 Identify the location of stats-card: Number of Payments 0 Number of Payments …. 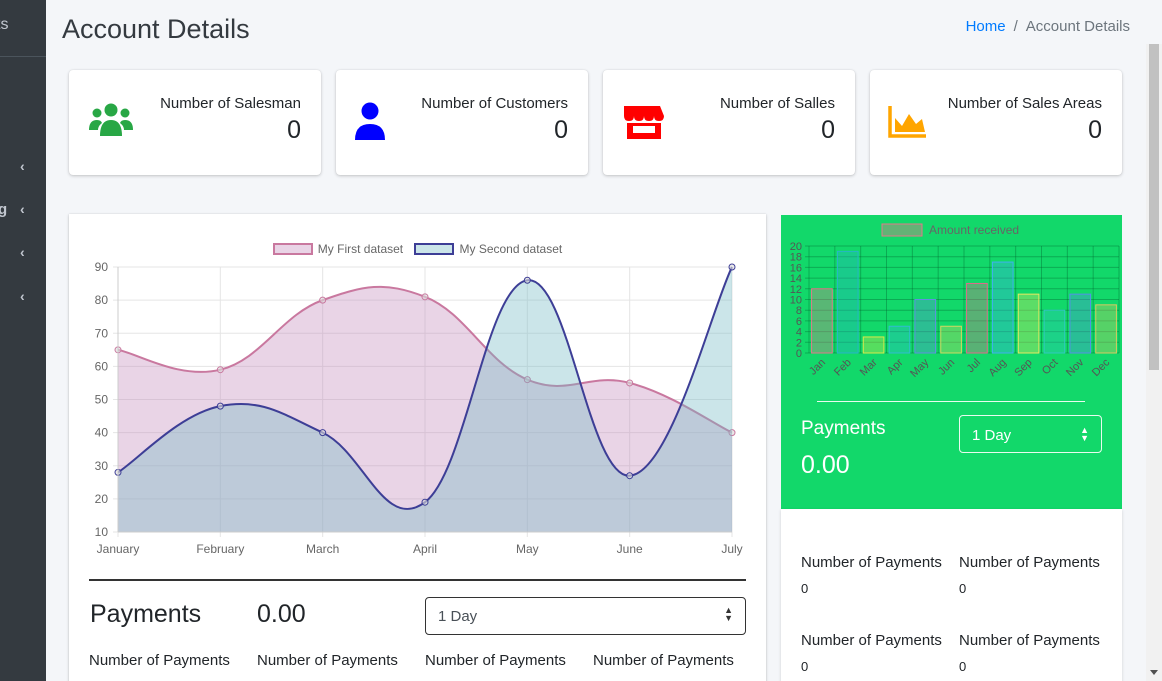
(951, 595).